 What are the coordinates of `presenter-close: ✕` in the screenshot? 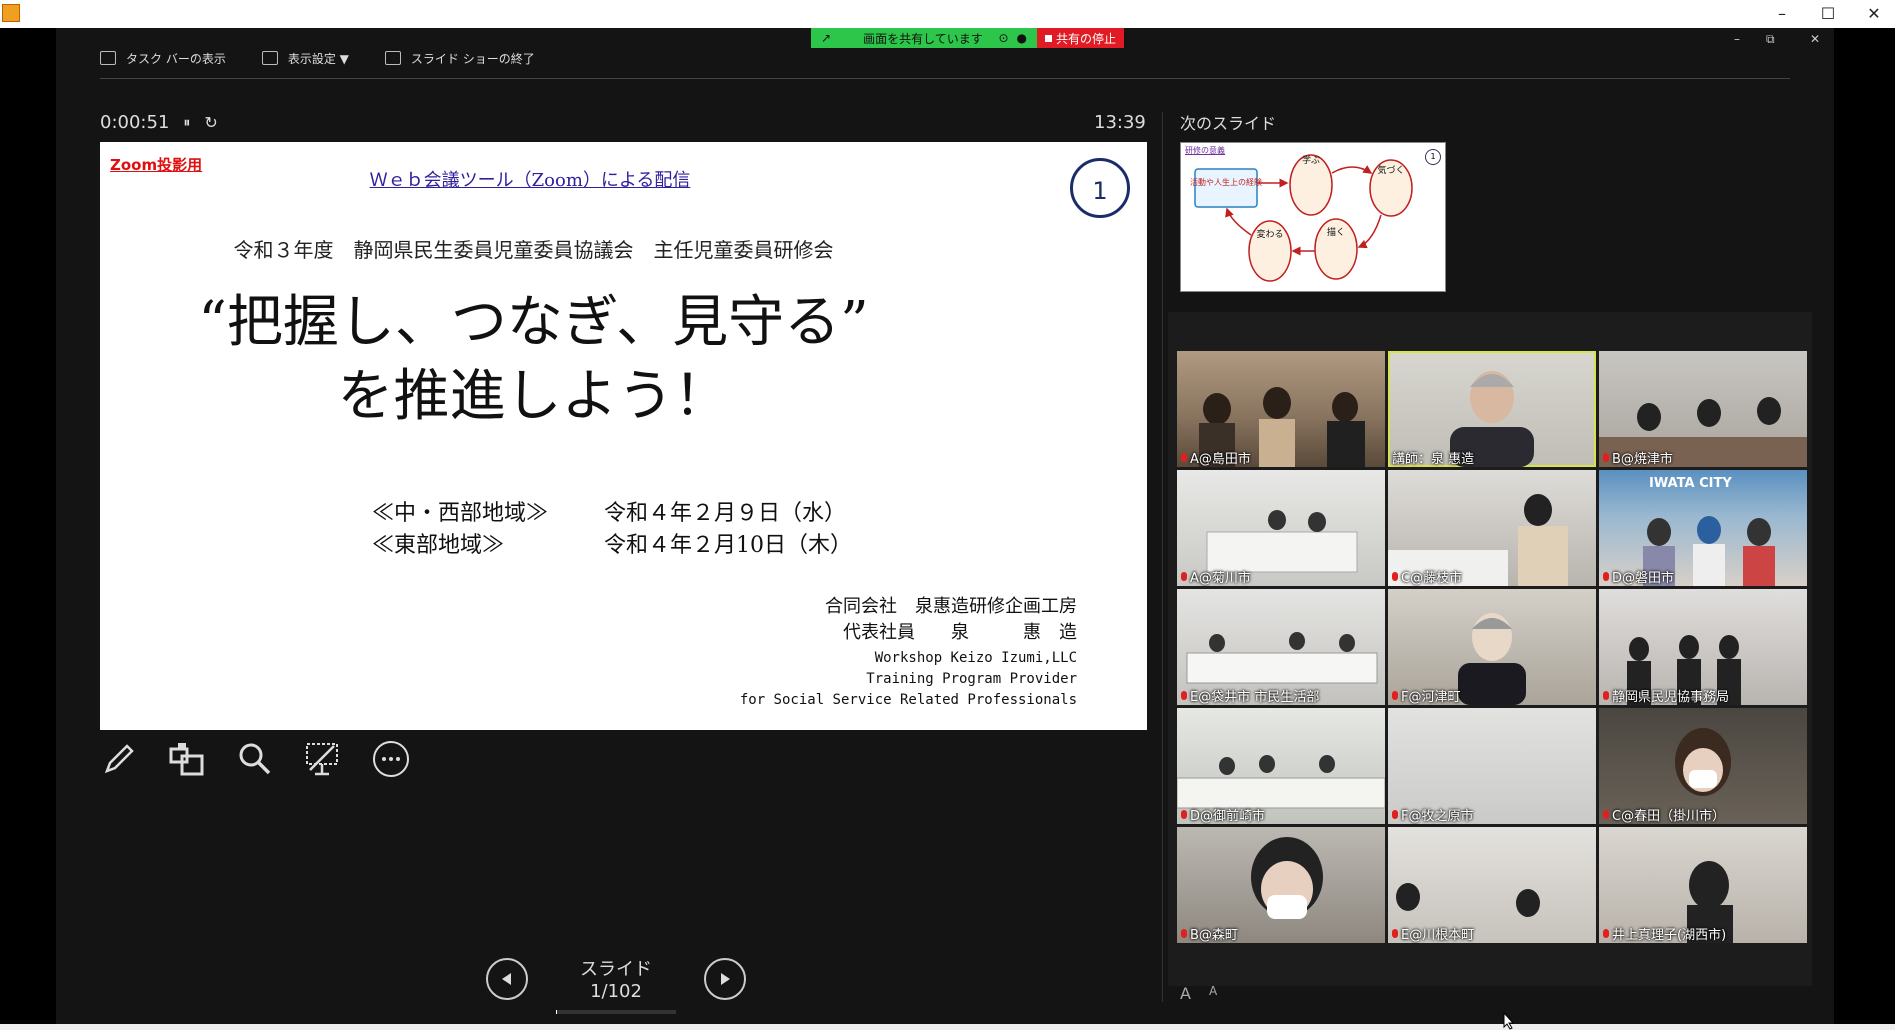 It's located at (1815, 39).